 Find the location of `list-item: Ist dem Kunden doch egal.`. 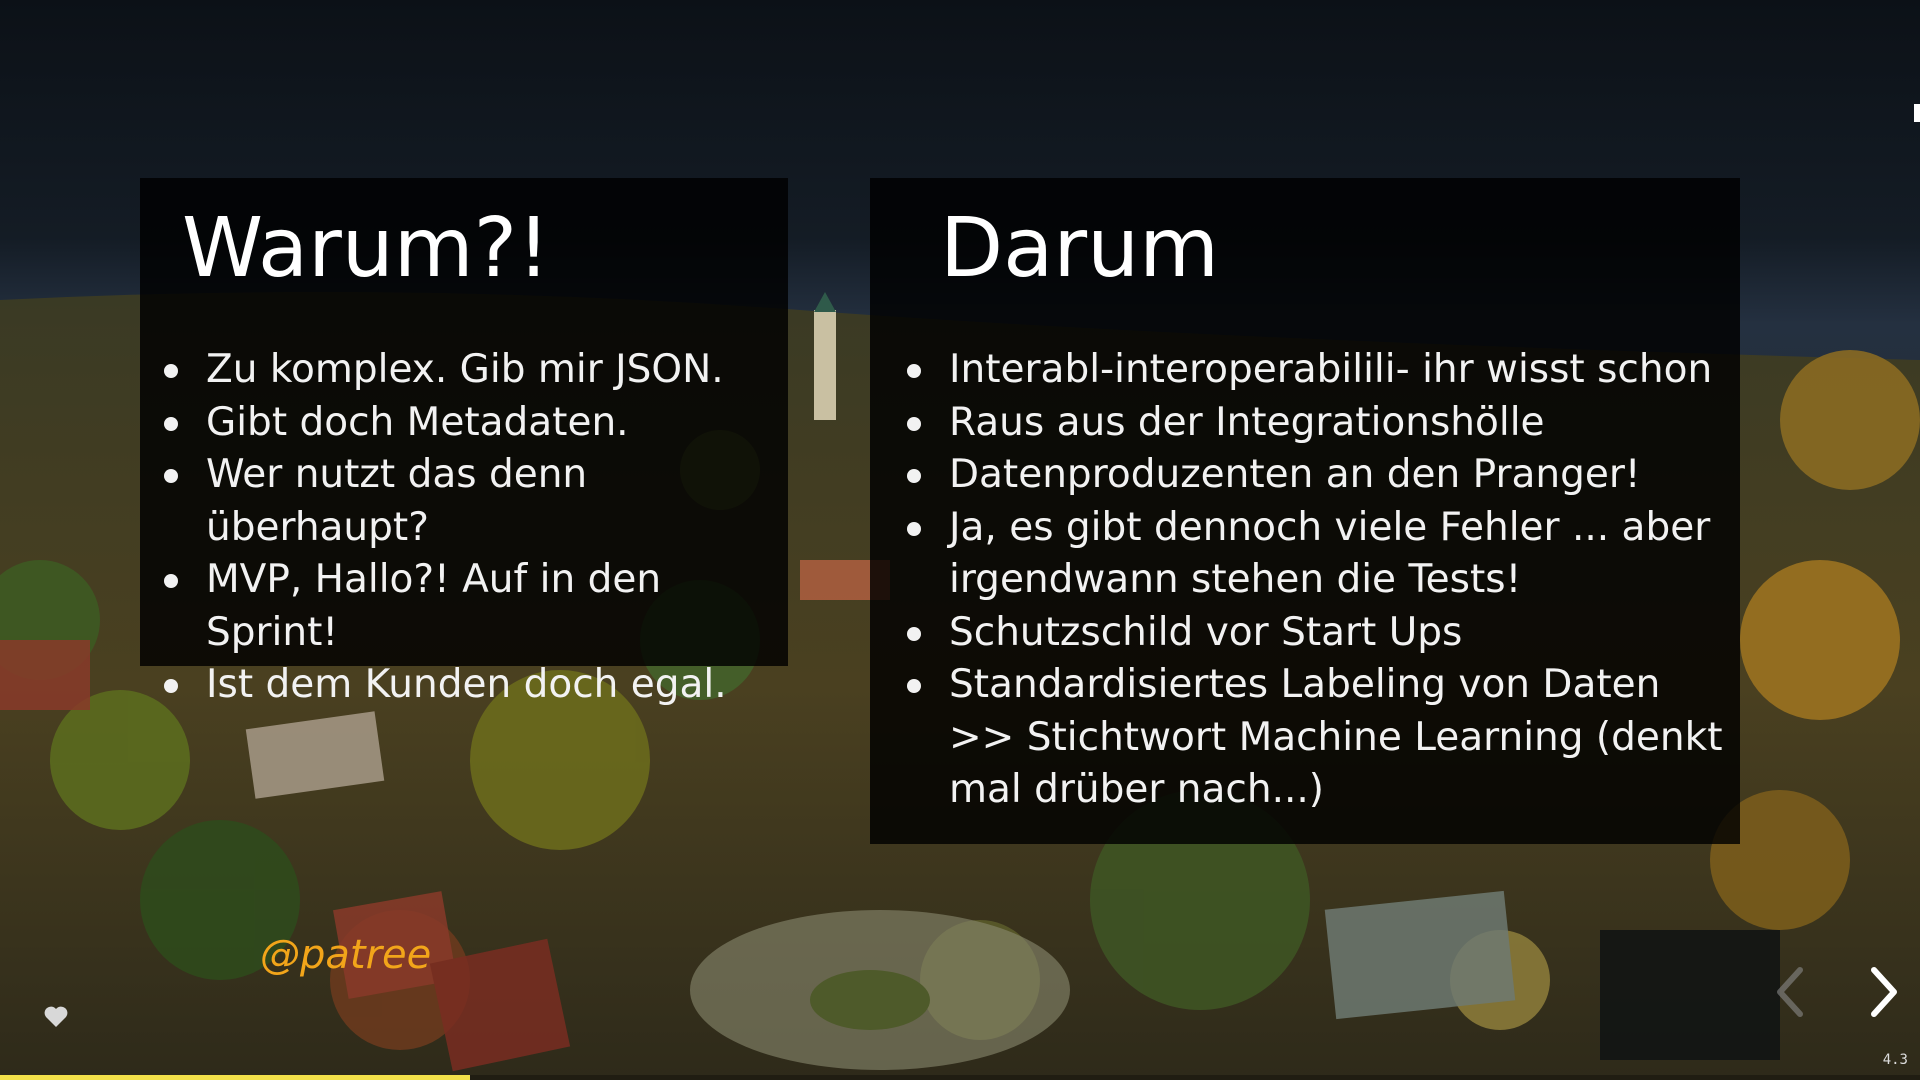

list-item: Ist dem Kunden doch egal. is located at coordinates (470, 685).